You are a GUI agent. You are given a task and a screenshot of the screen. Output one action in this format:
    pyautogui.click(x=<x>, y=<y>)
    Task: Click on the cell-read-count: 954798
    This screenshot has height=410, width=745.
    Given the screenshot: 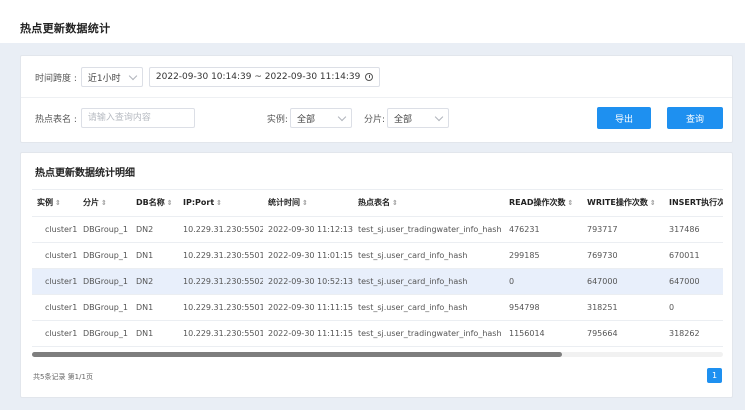 What is the action you would take?
    pyautogui.click(x=543, y=307)
    